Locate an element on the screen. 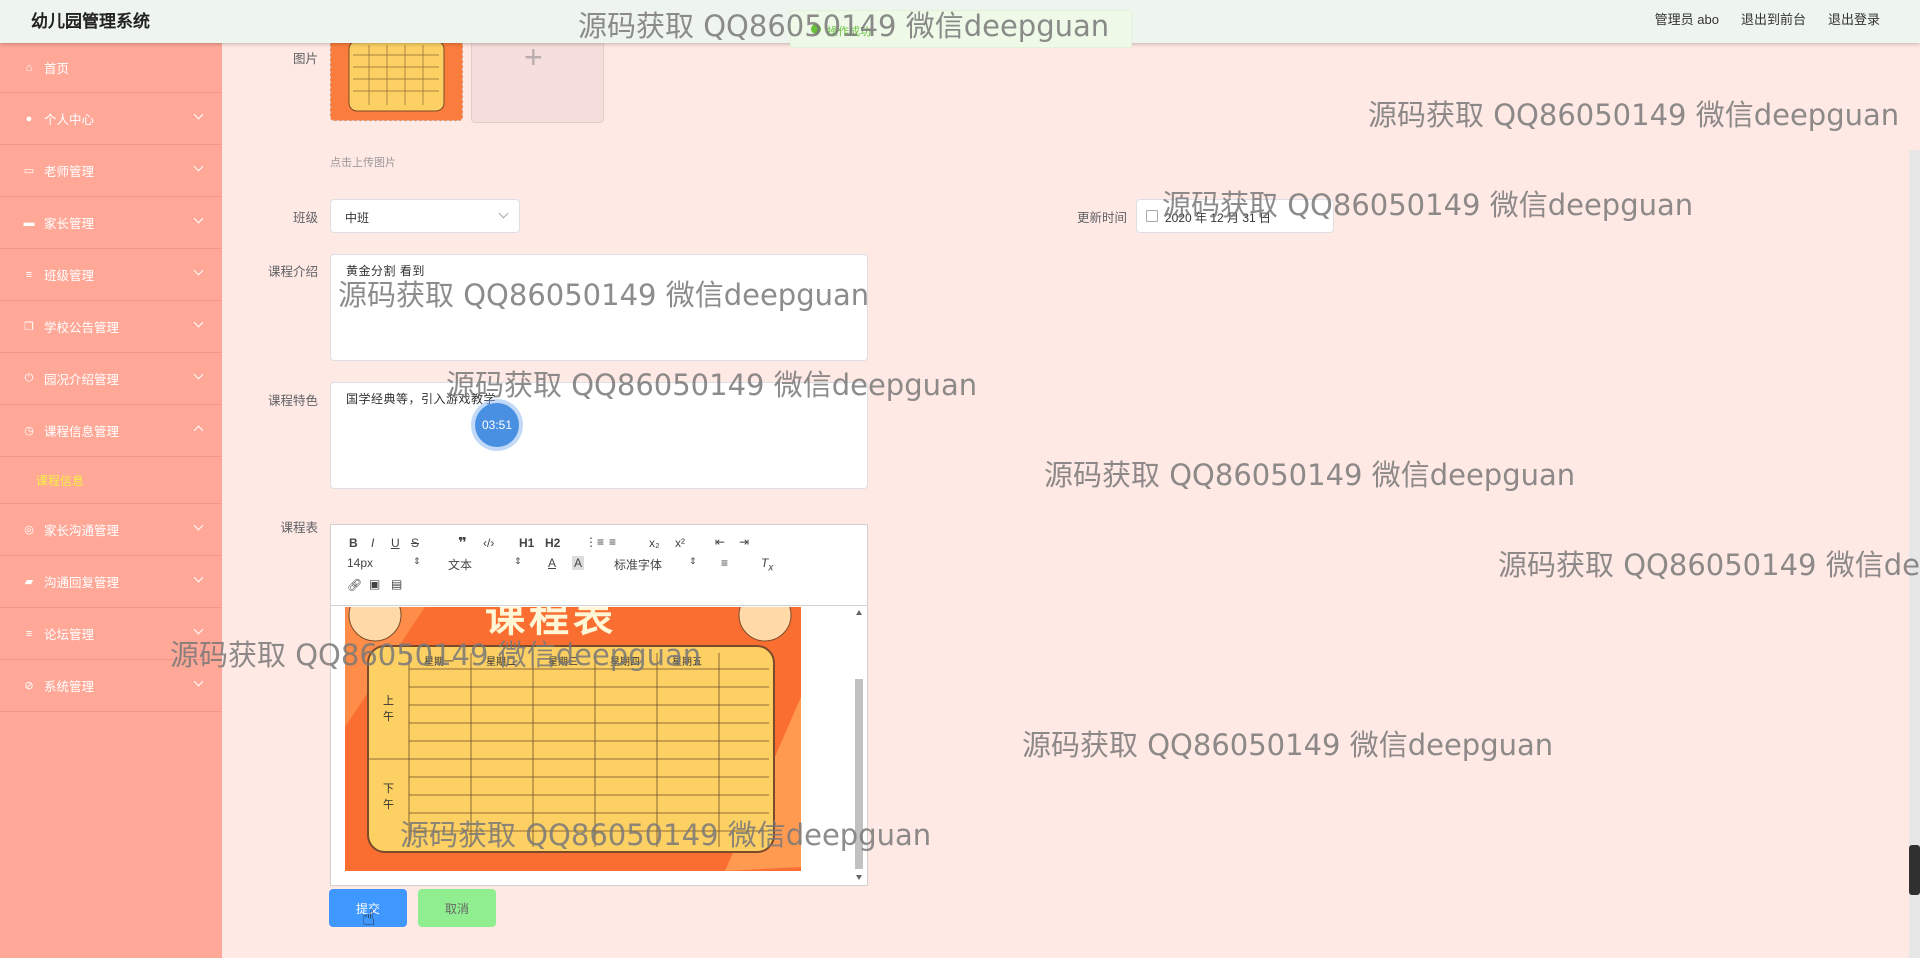 This screenshot has width=1920, height=958. user-icon: ● is located at coordinates (29, 118).